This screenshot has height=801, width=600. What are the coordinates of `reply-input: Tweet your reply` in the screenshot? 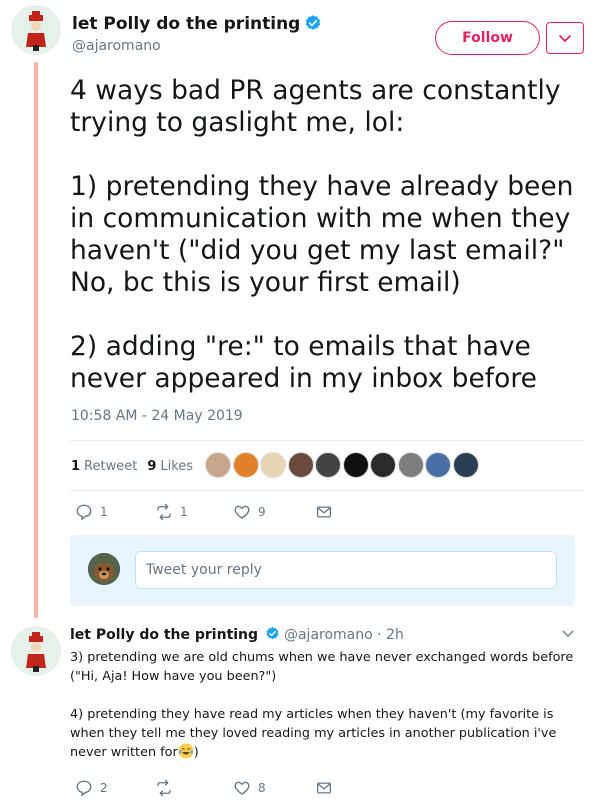 It's located at (346, 570).